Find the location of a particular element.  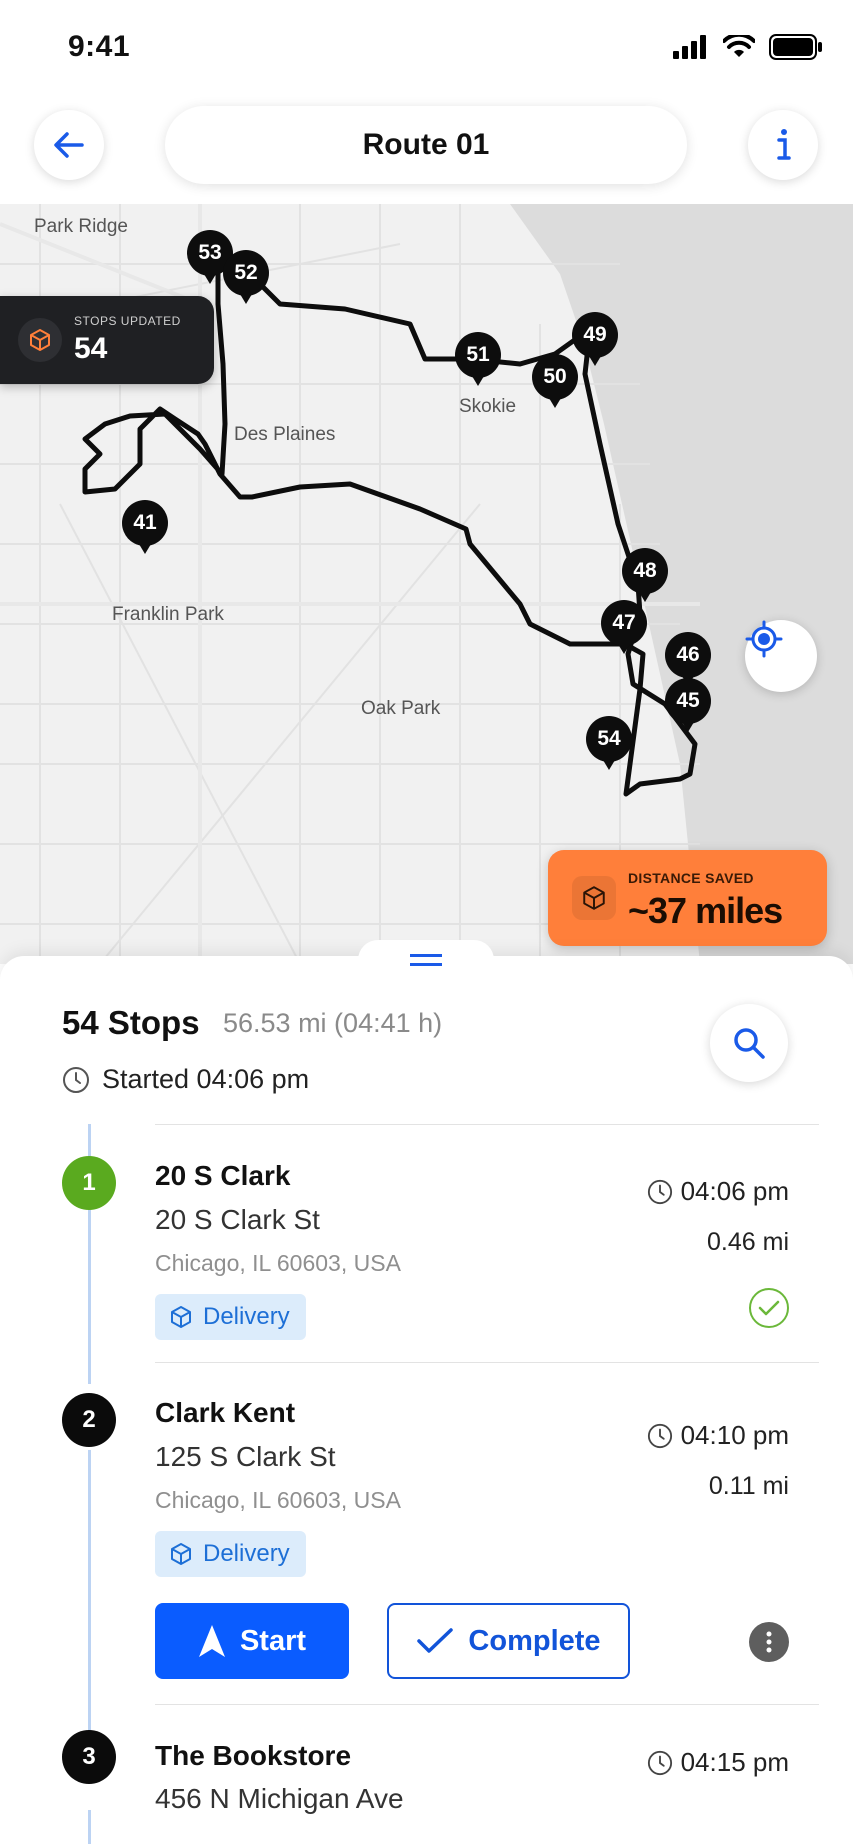

sheet-handle is located at coordinates (426, 960).